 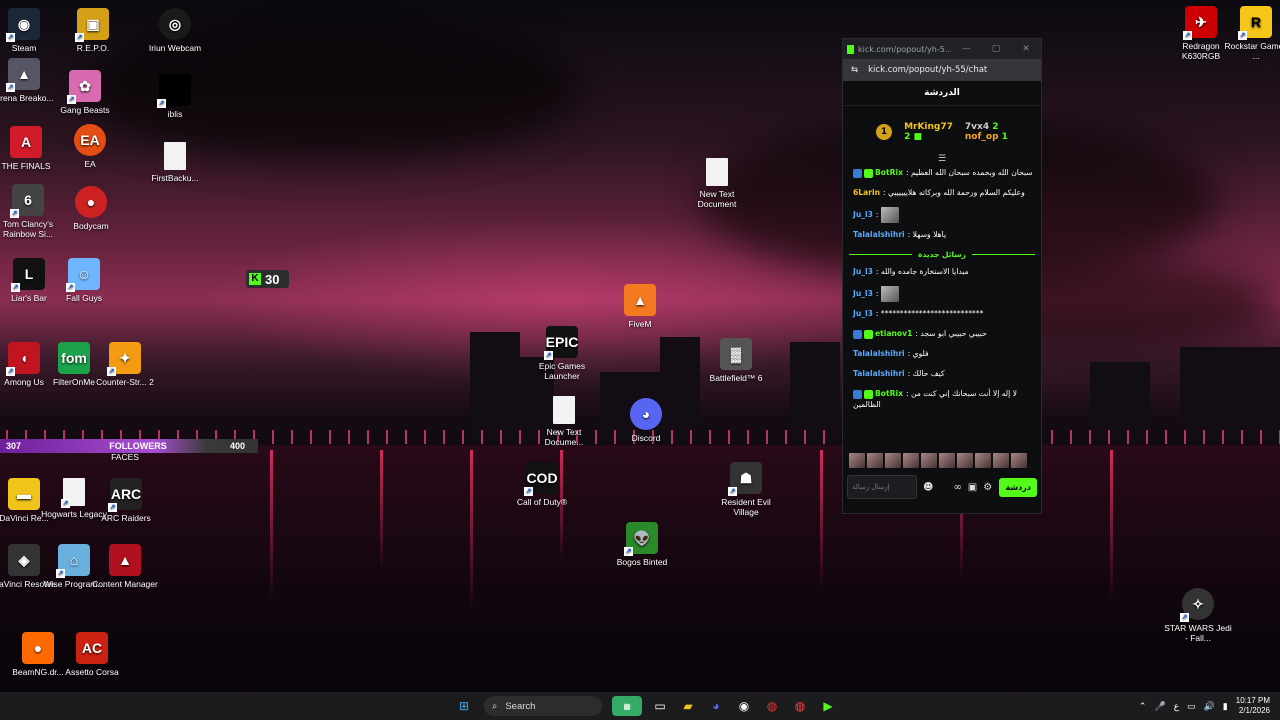 I want to click on kick-favicon-icon, so click(x=850, y=49).